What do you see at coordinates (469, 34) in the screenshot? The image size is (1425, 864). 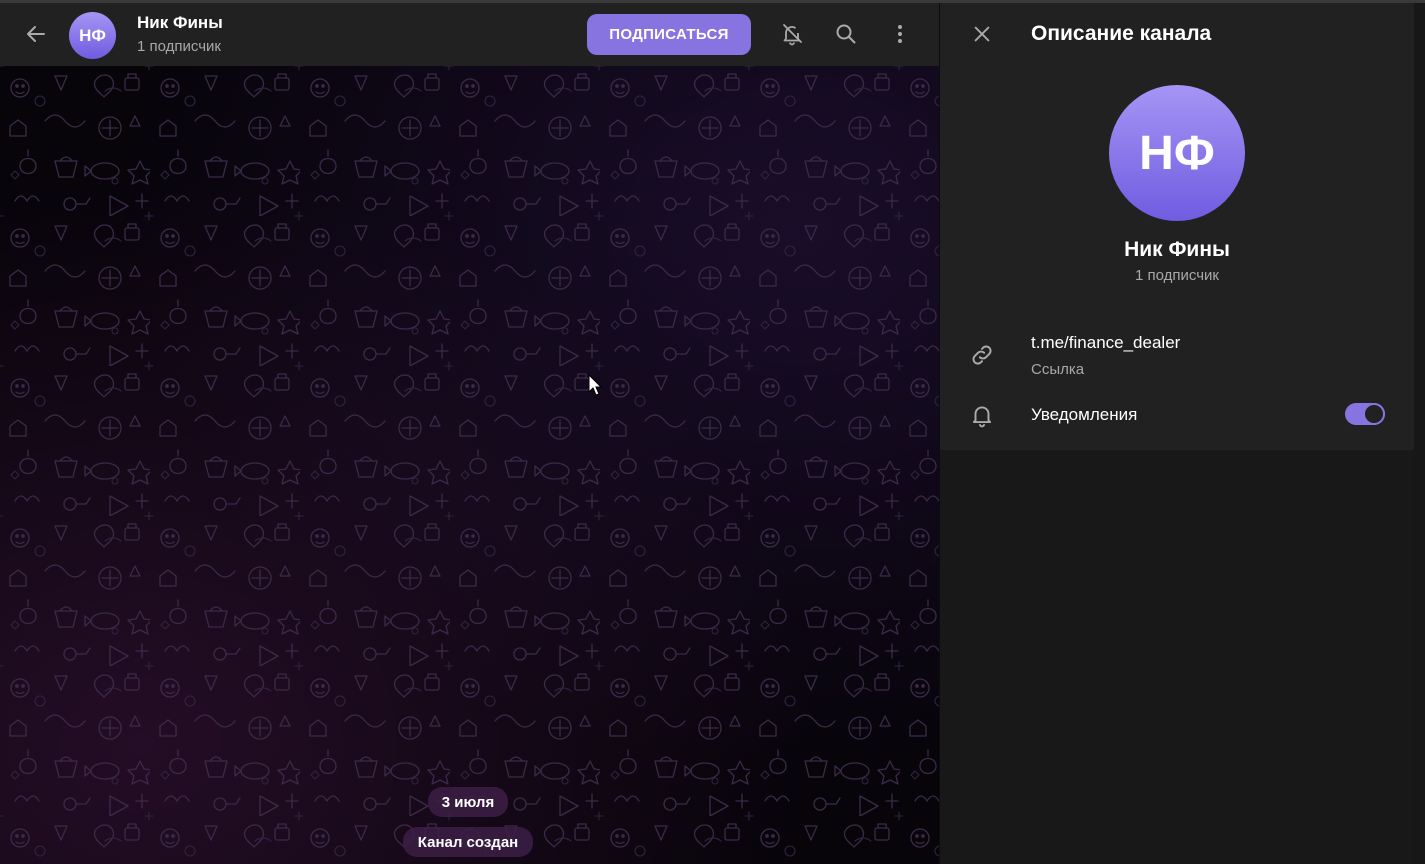 I see `chat-header: НФ Ник Фины 1 подписчик ПОДПИСАТЬСЯ` at bounding box center [469, 34].